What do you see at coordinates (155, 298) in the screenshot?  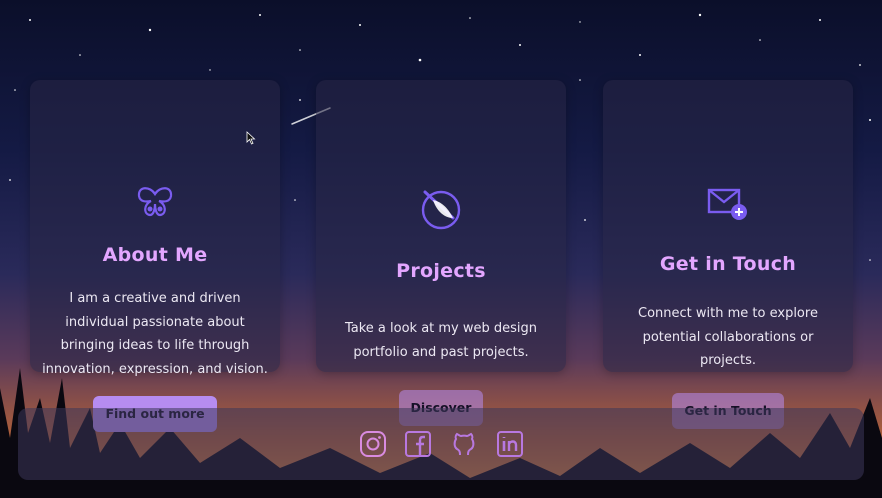 I see `card-text-line: I am a creative and driven` at bounding box center [155, 298].